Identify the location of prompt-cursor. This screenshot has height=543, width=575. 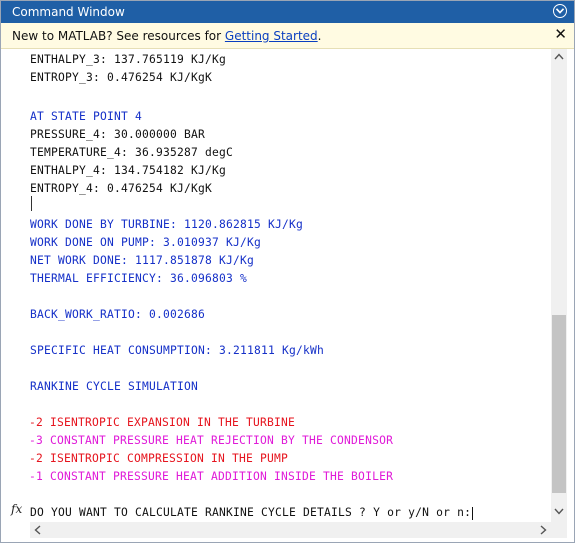
(473, 513).